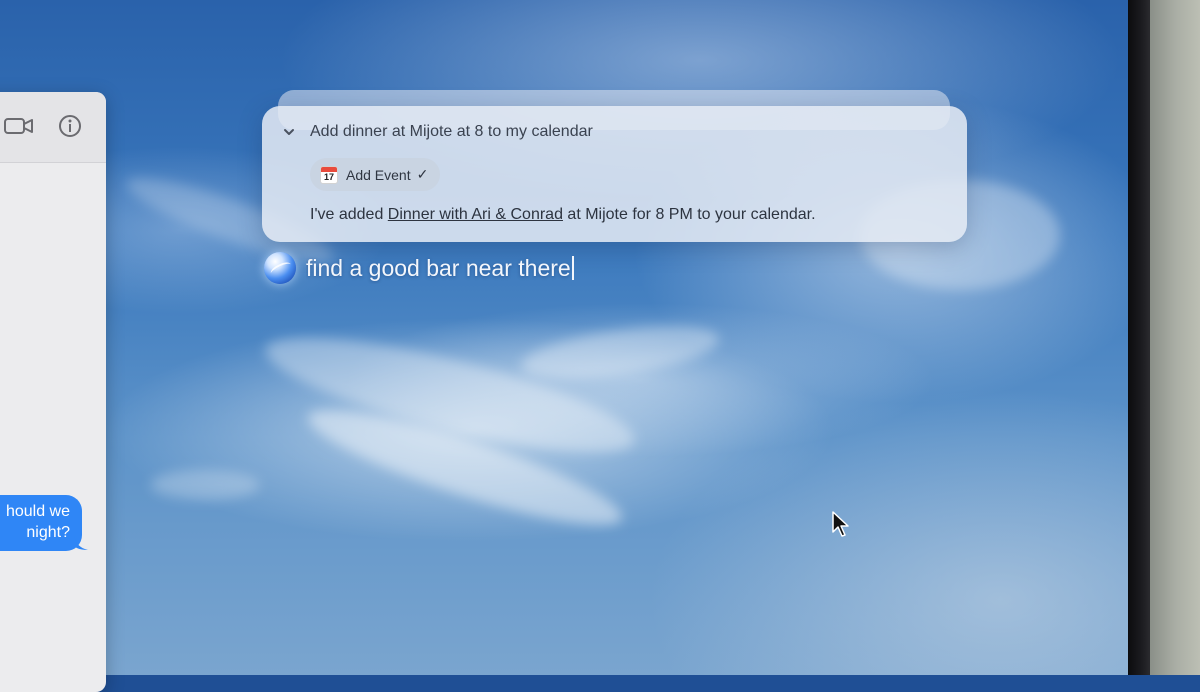  I want to click on siri-query-row: Add dinner at Mijote at 8 to my calendar, so click(437, 132).